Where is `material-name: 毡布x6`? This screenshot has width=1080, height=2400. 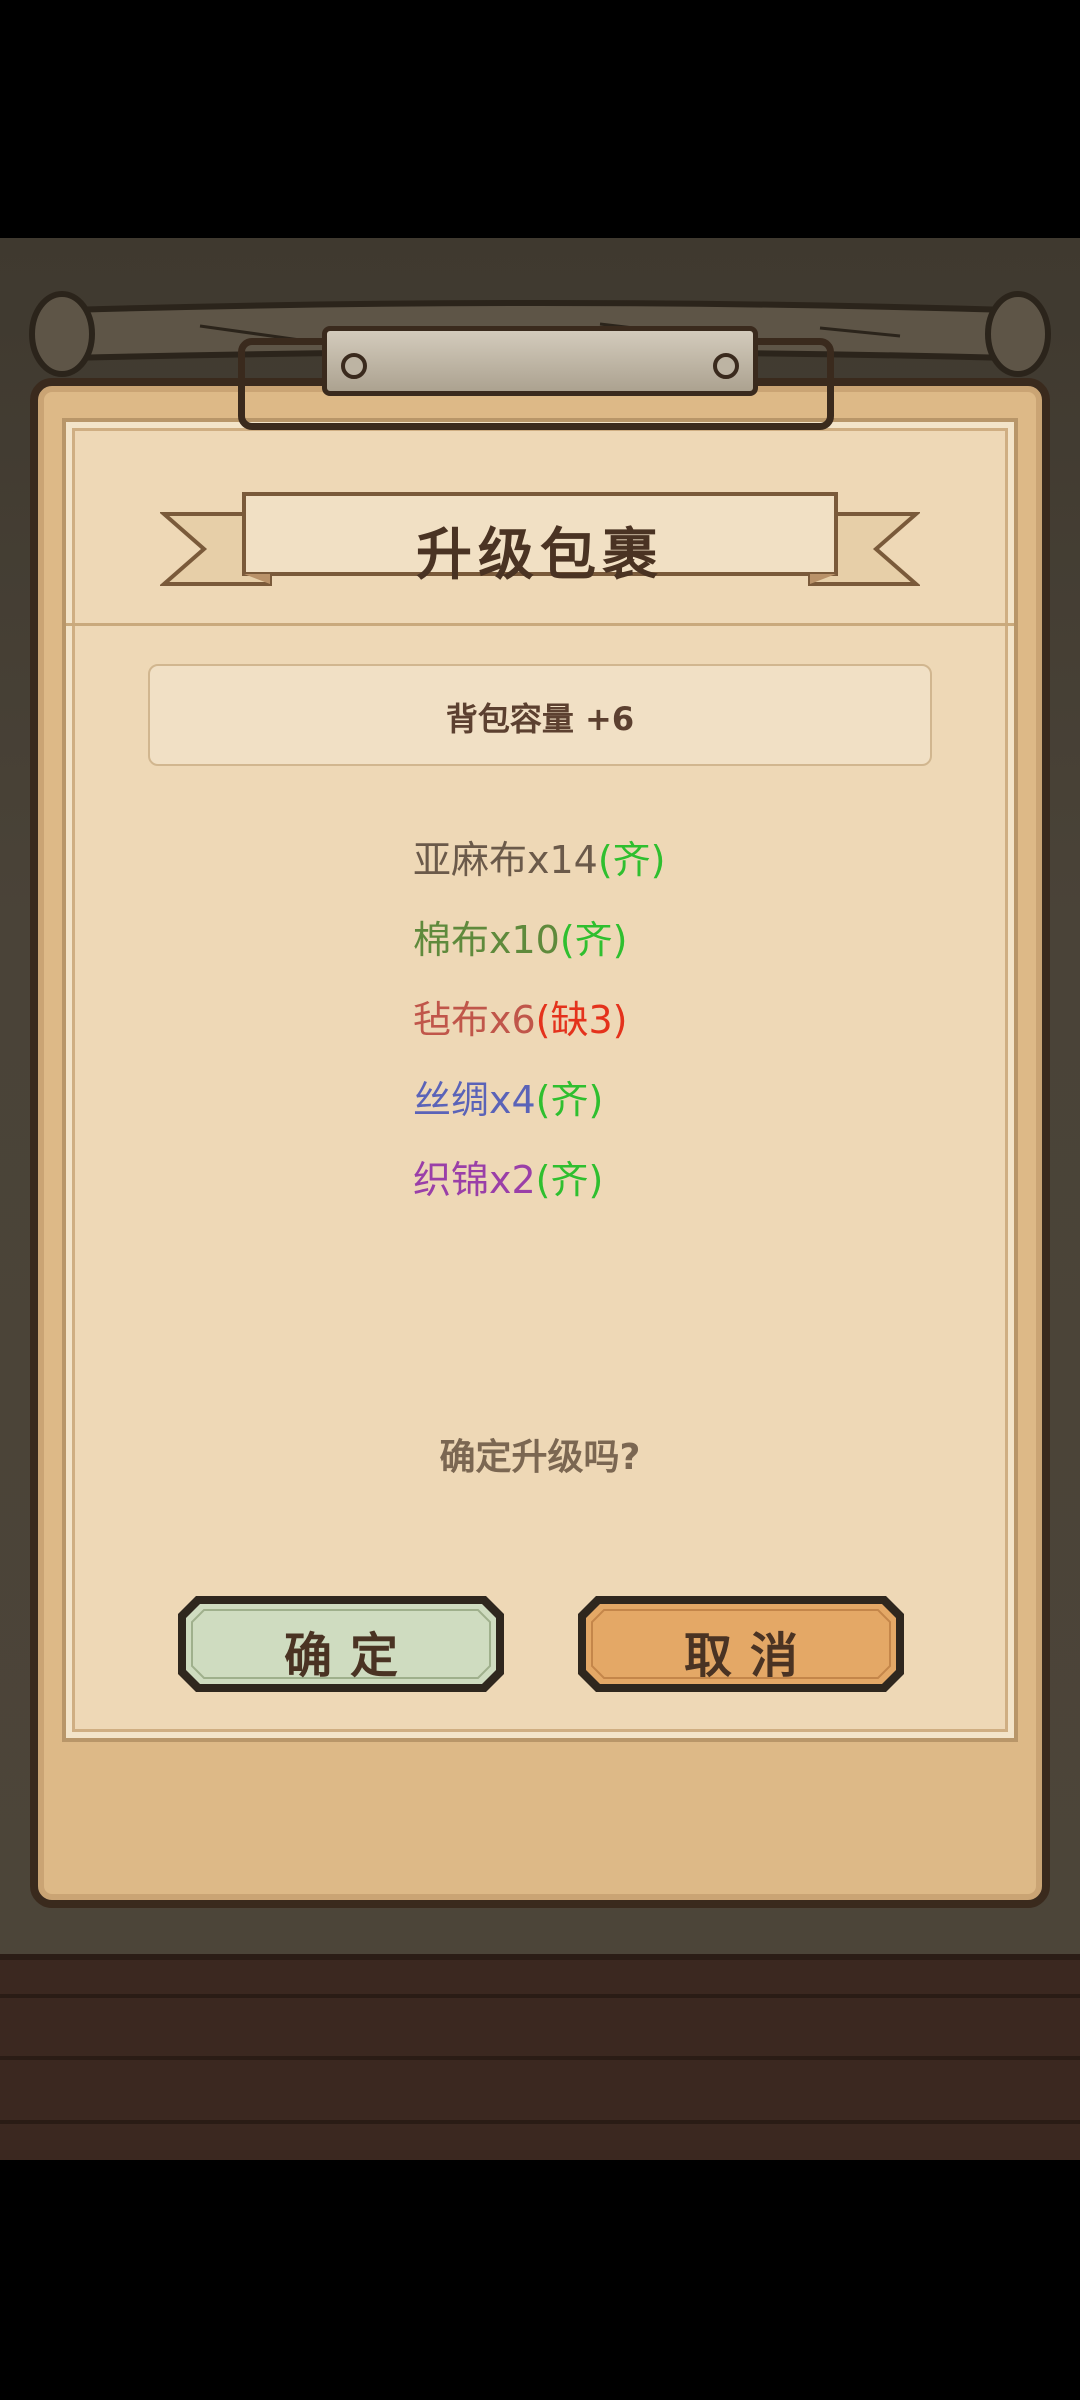
material-name: 毡布x6 is located at coordinates (474, 1020).